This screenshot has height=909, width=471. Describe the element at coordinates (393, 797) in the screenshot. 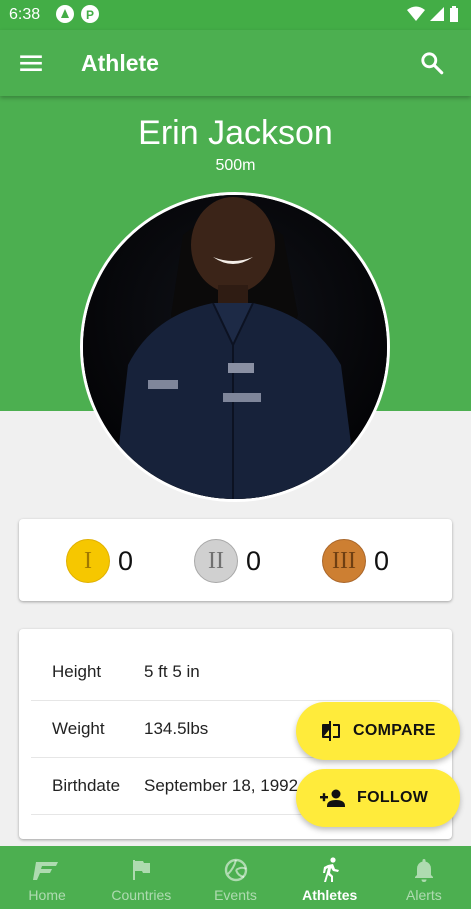

I see `follow-button-label: FOLLOW` at that location.